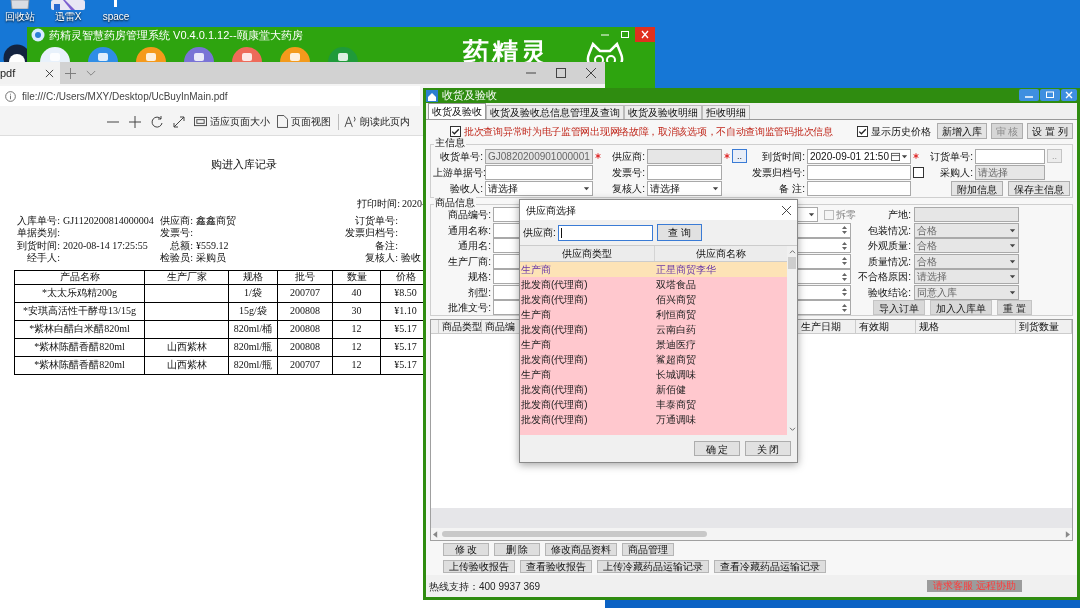  What do you see at coordinates (899, 215) in the screenshot?
I see `field-label: 产地:` at bounding box center [899, 215].